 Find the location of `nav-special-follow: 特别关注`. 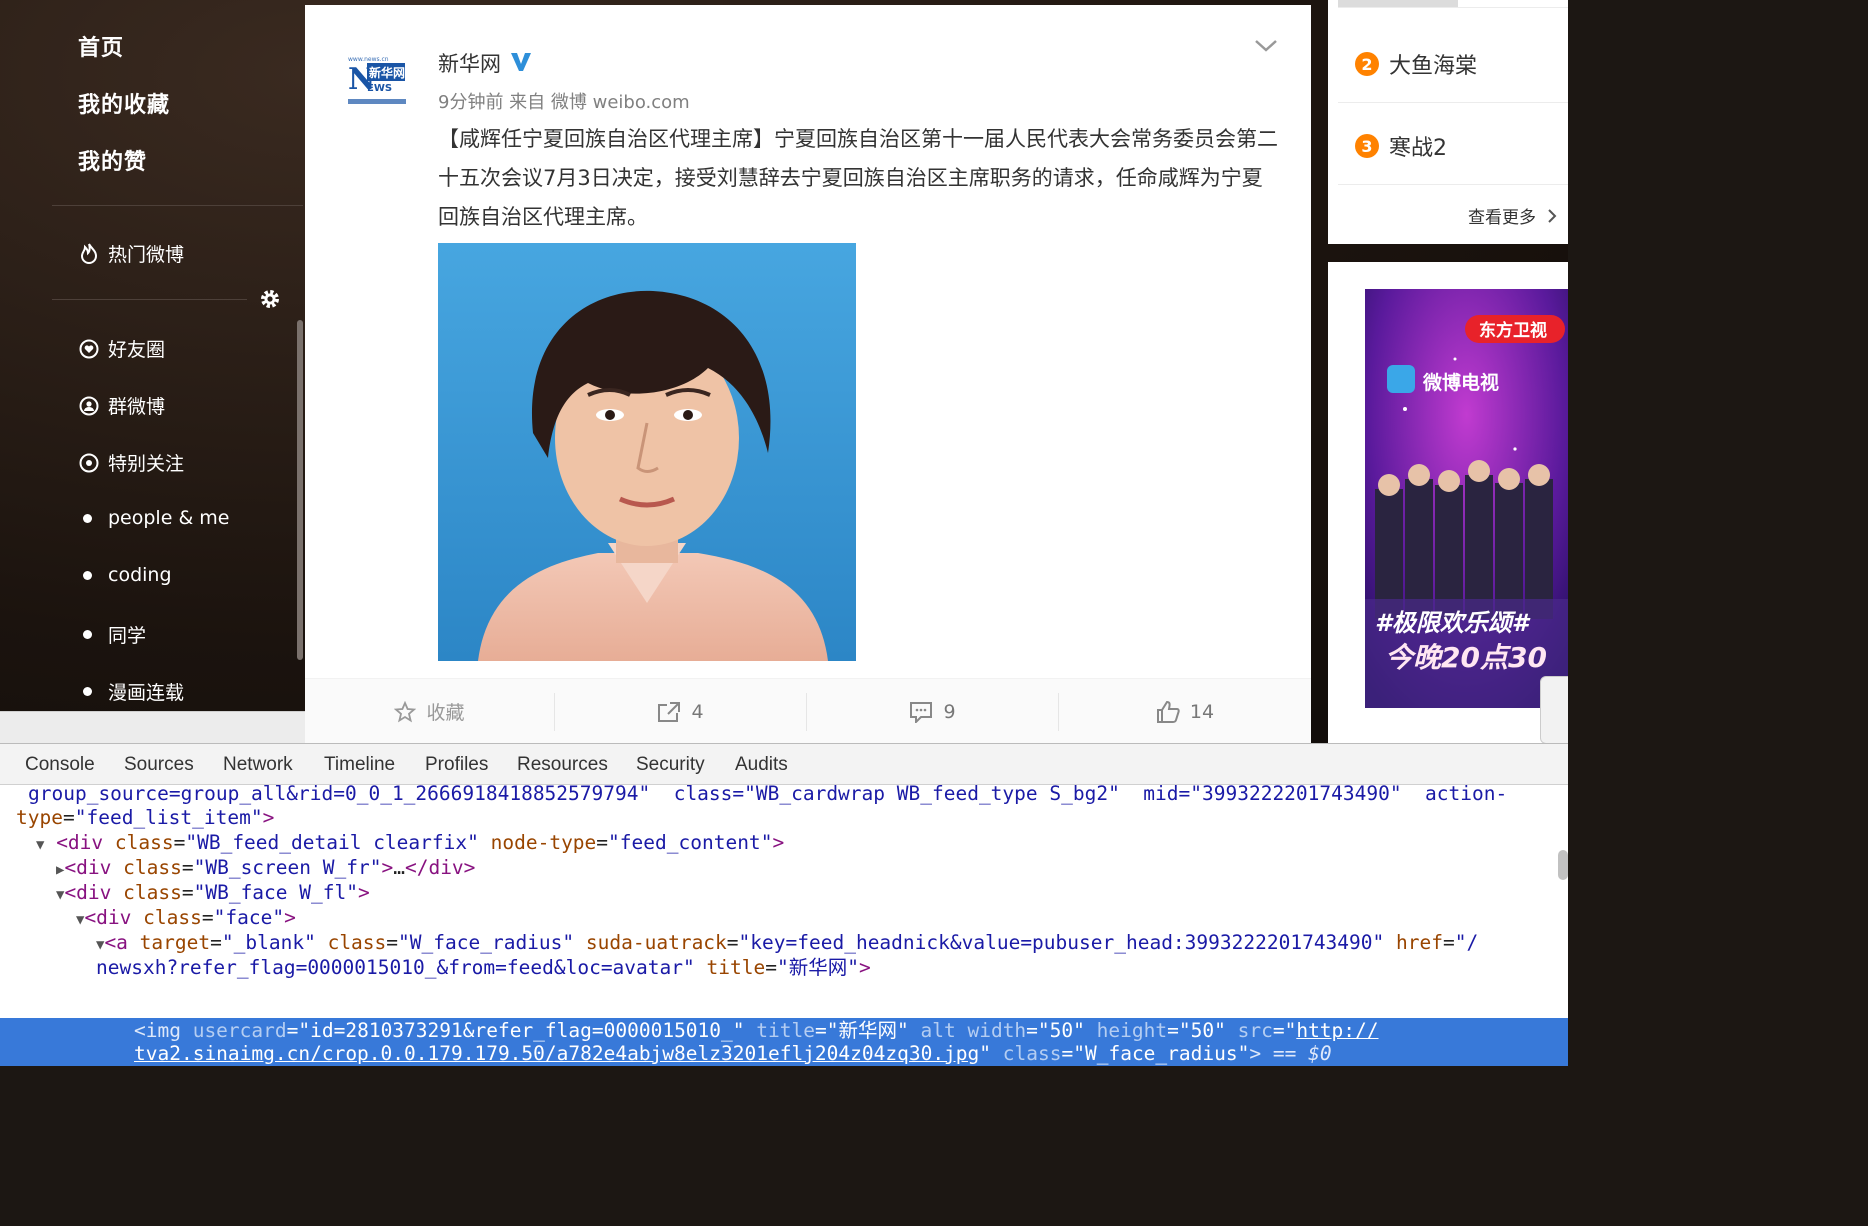

nav-special-follow: 特别关注 is located at coordinates (131, 462).